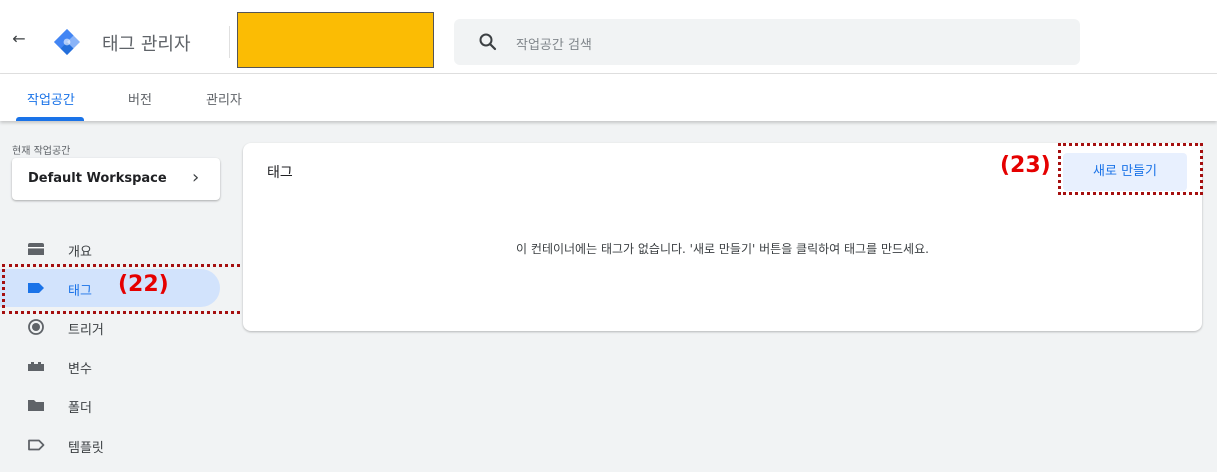 This screenshot has height=472, width=1217. What do you see at coordinates (36, 327) in the screenshot?
I see `trigger-icon` at bounding box center [36, 327].